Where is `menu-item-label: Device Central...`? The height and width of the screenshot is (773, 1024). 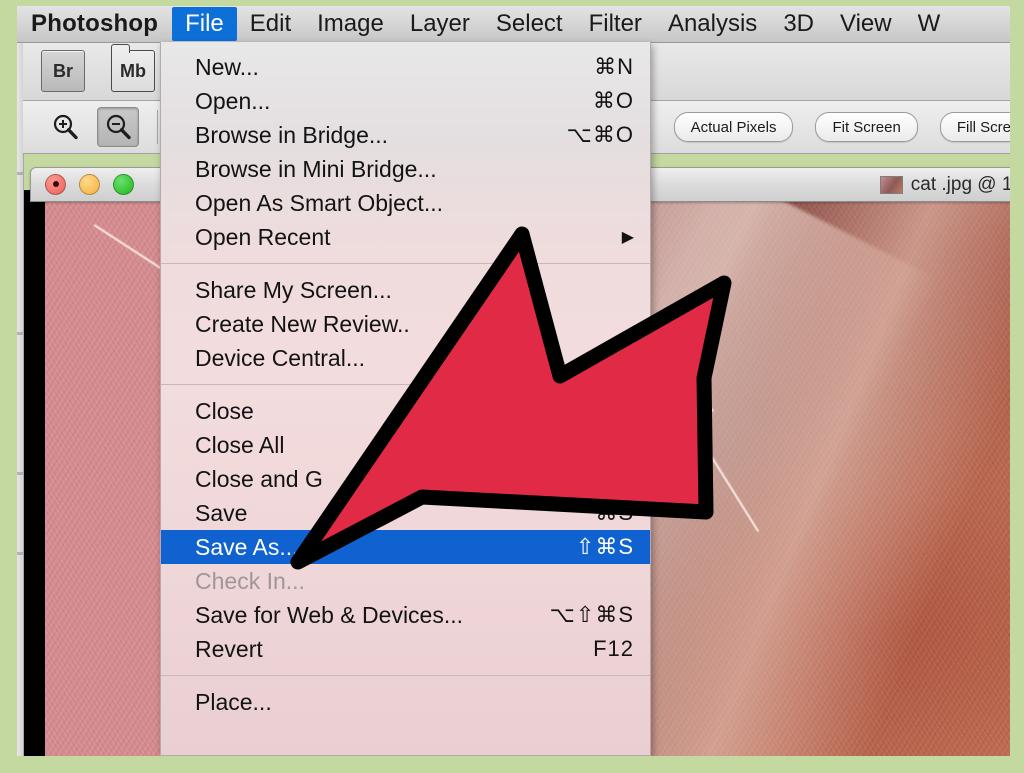 menu-item-label: Device Central... is located at coordinates (280, 357).